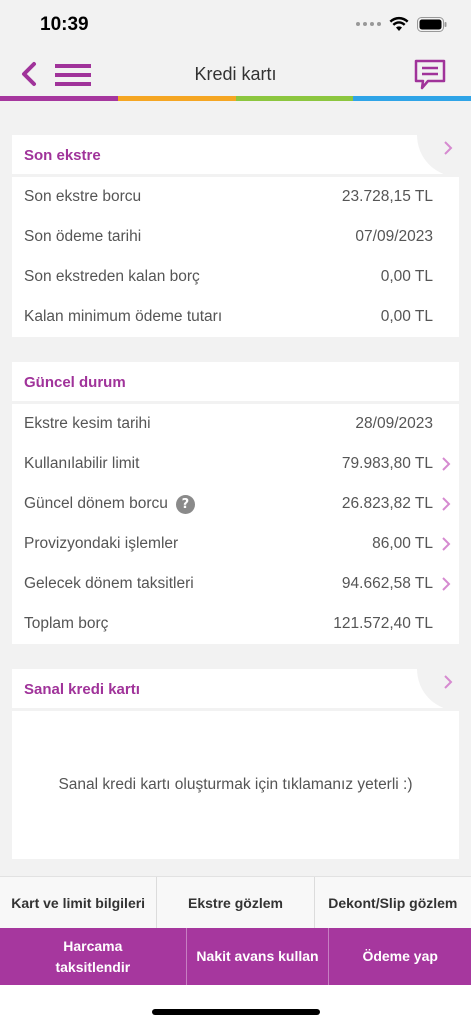  I want to click on row-value: 94.662,58 TL, so click(387, 583).